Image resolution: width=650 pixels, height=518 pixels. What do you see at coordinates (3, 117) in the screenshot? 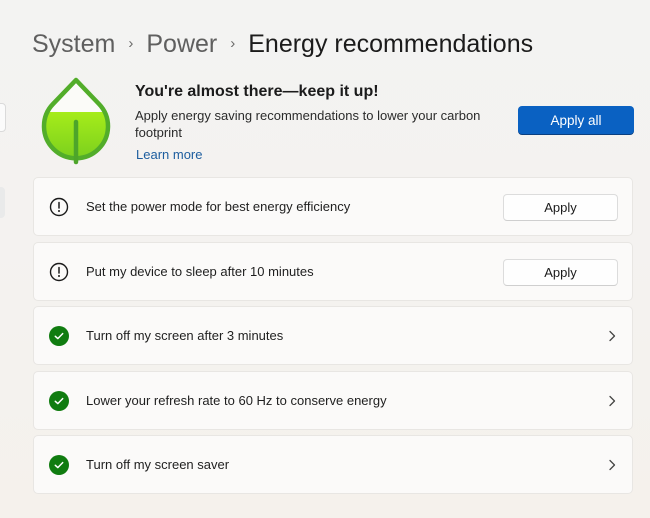
I see `sidebar-search-box-edge` at bounding box center [3, 117].